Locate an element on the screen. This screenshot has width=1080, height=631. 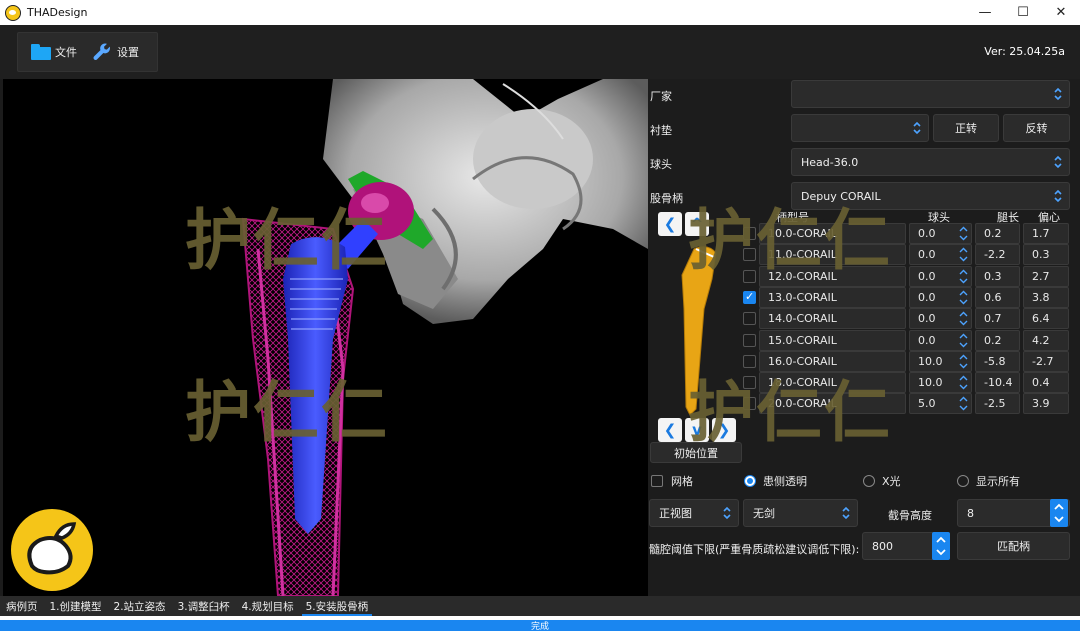
wrench-icon is located at coordinates (102, 51).